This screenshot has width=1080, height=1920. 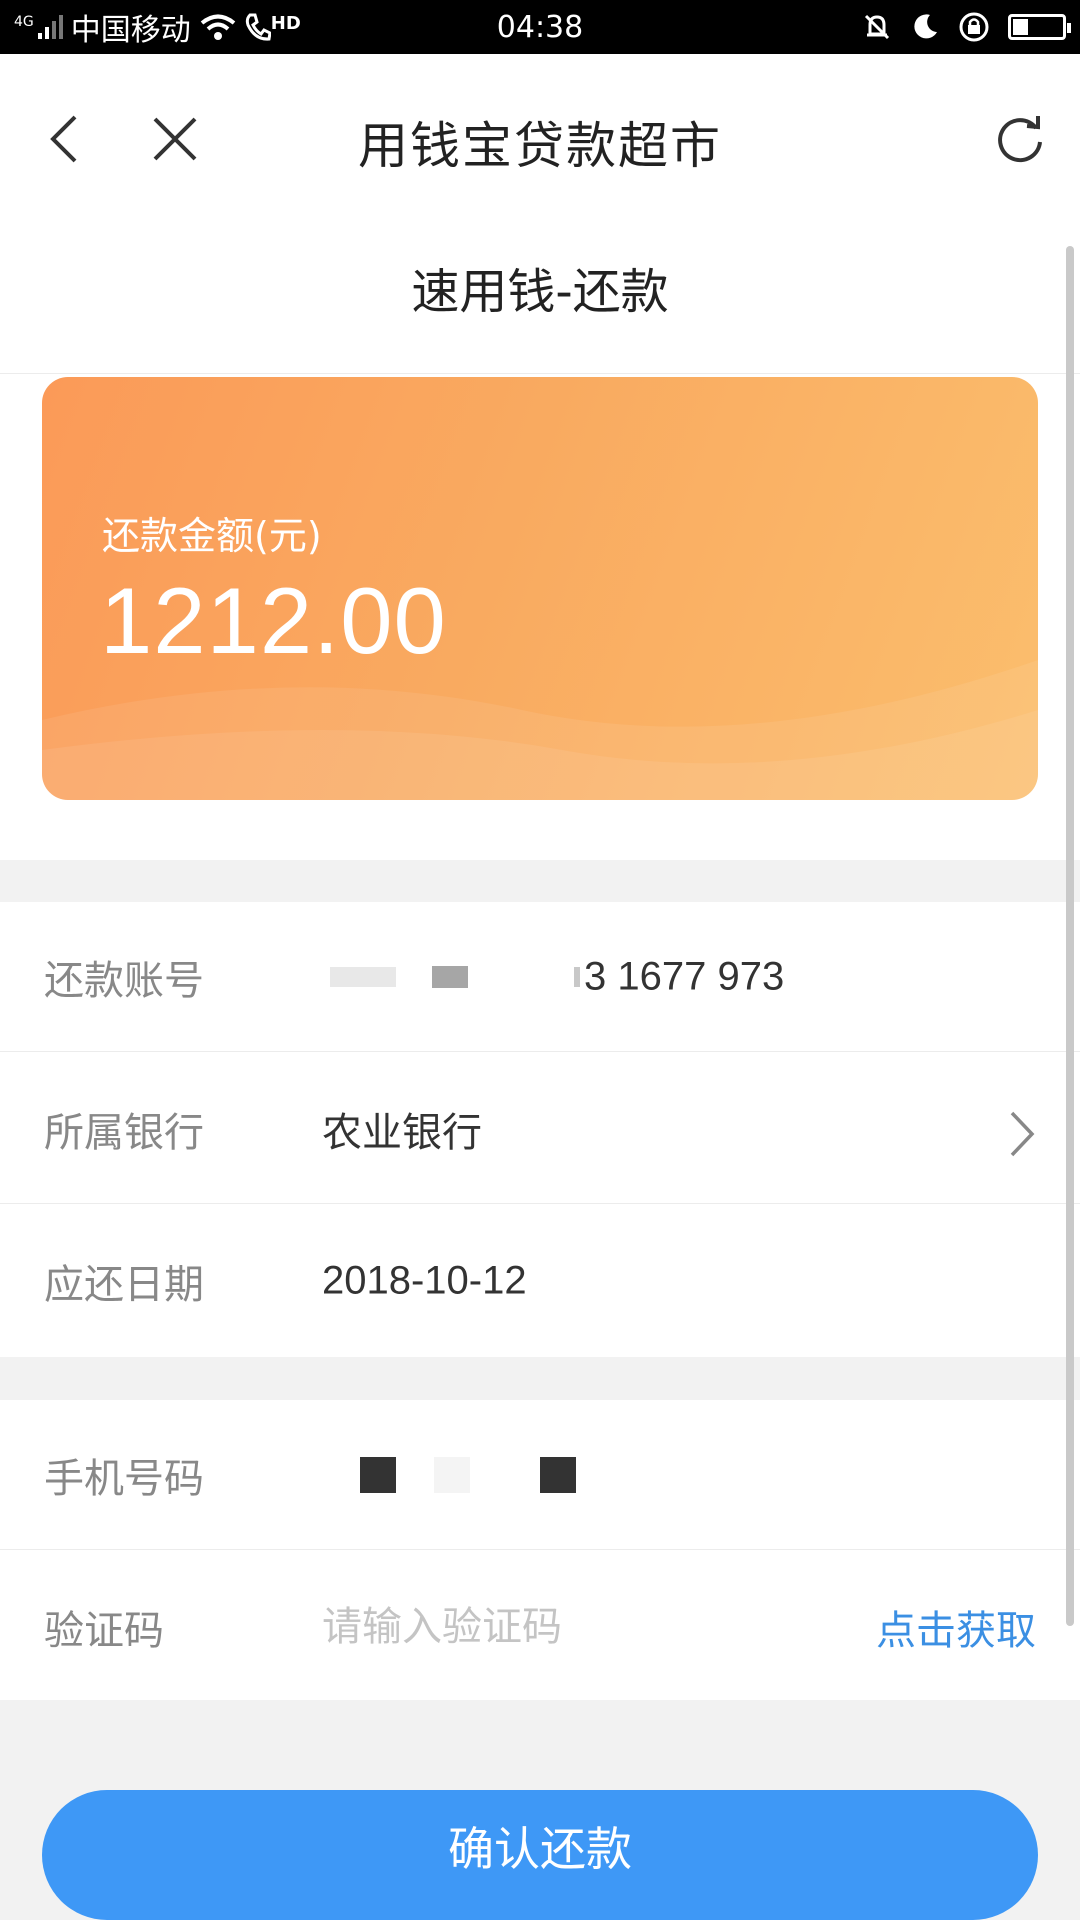 I want to click on code-row: 验证码 点击获取, so click(x=540, y=1627).